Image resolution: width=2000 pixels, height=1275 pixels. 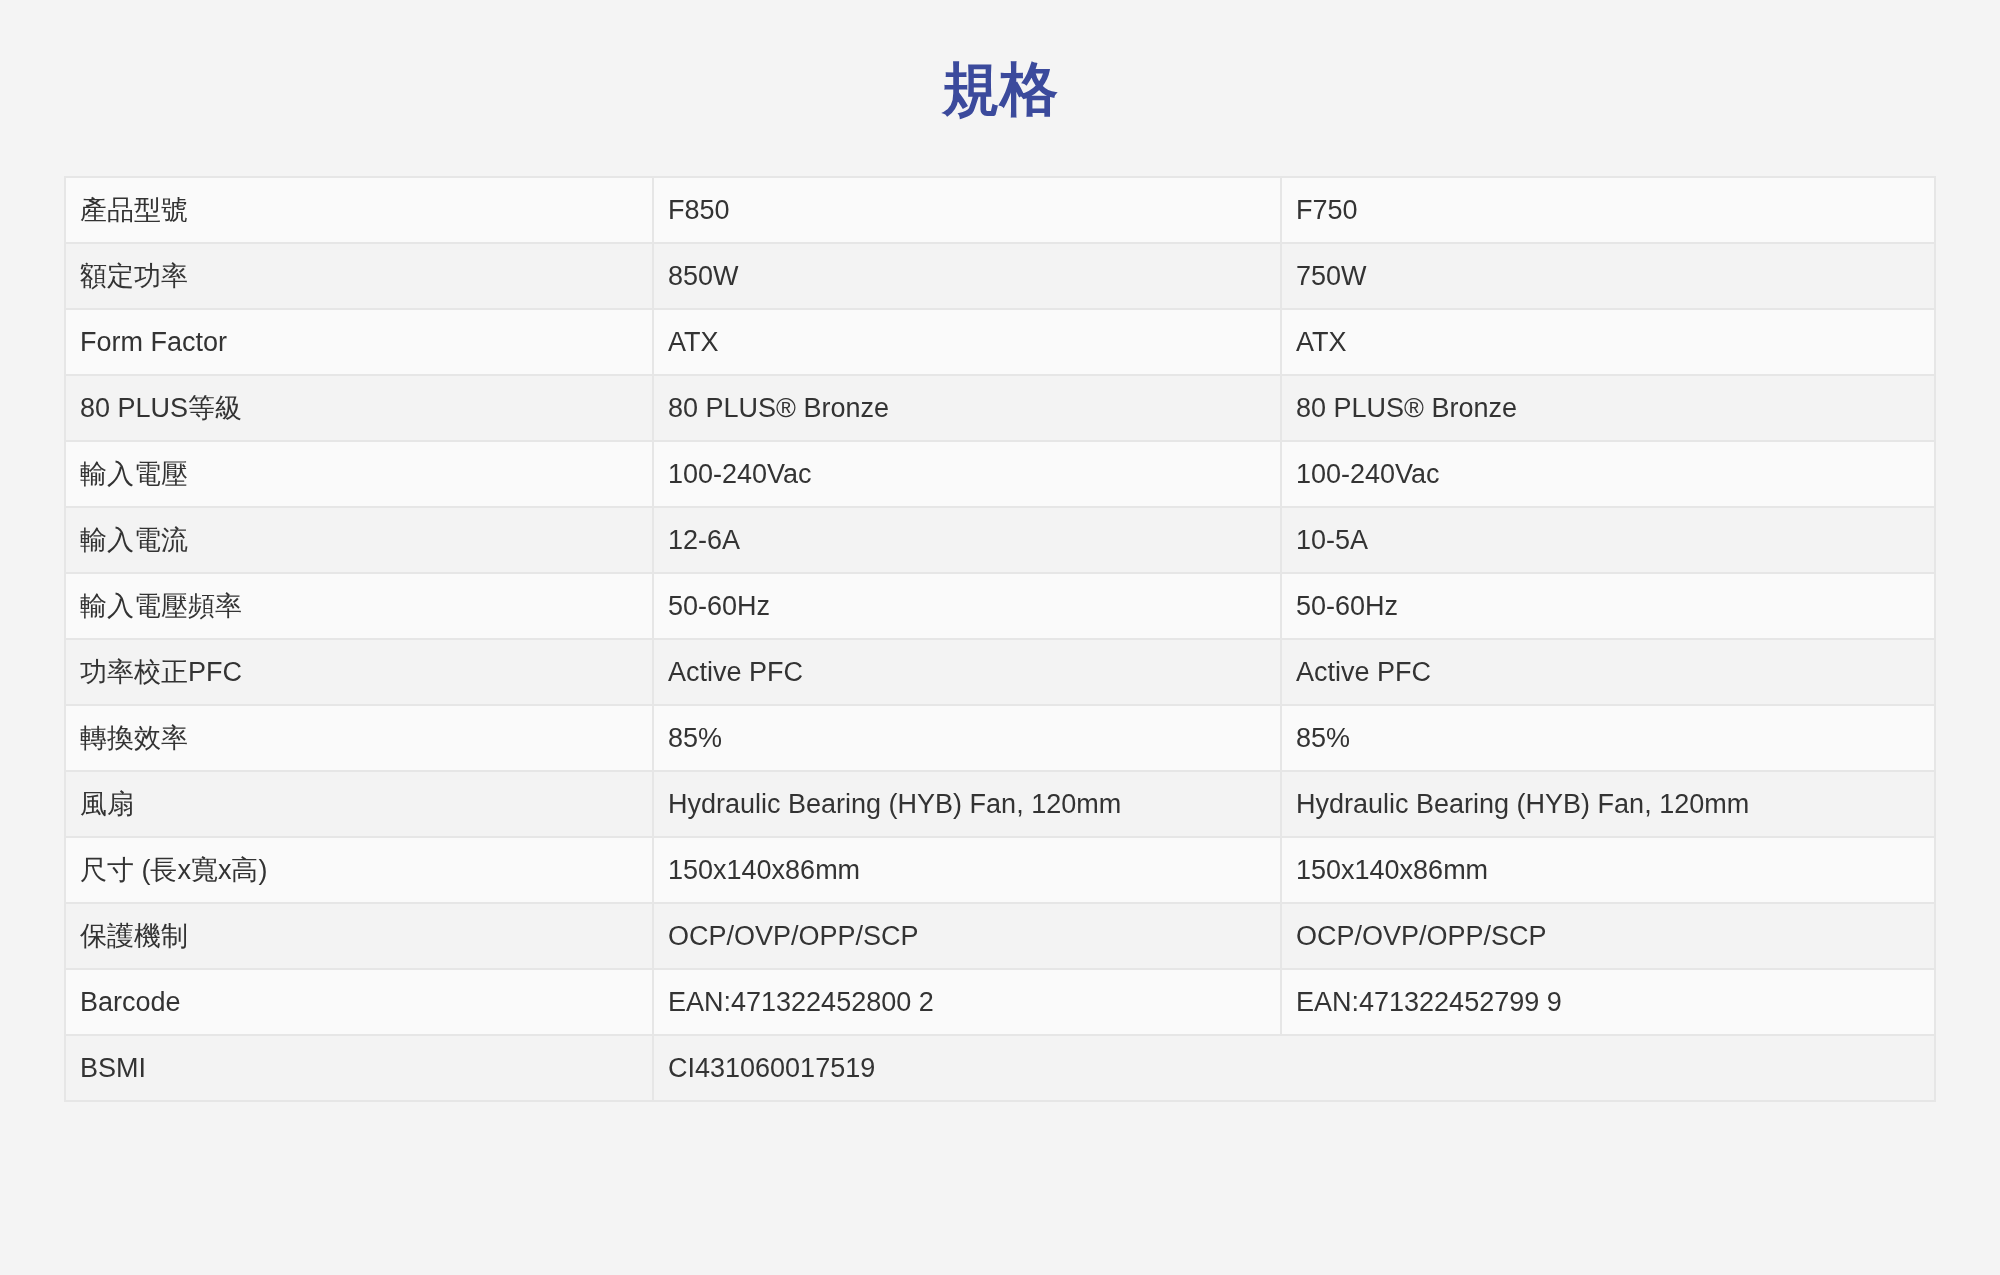 I want to click on table-cell: 80 PLUS等級, so click(x=359, y=408).